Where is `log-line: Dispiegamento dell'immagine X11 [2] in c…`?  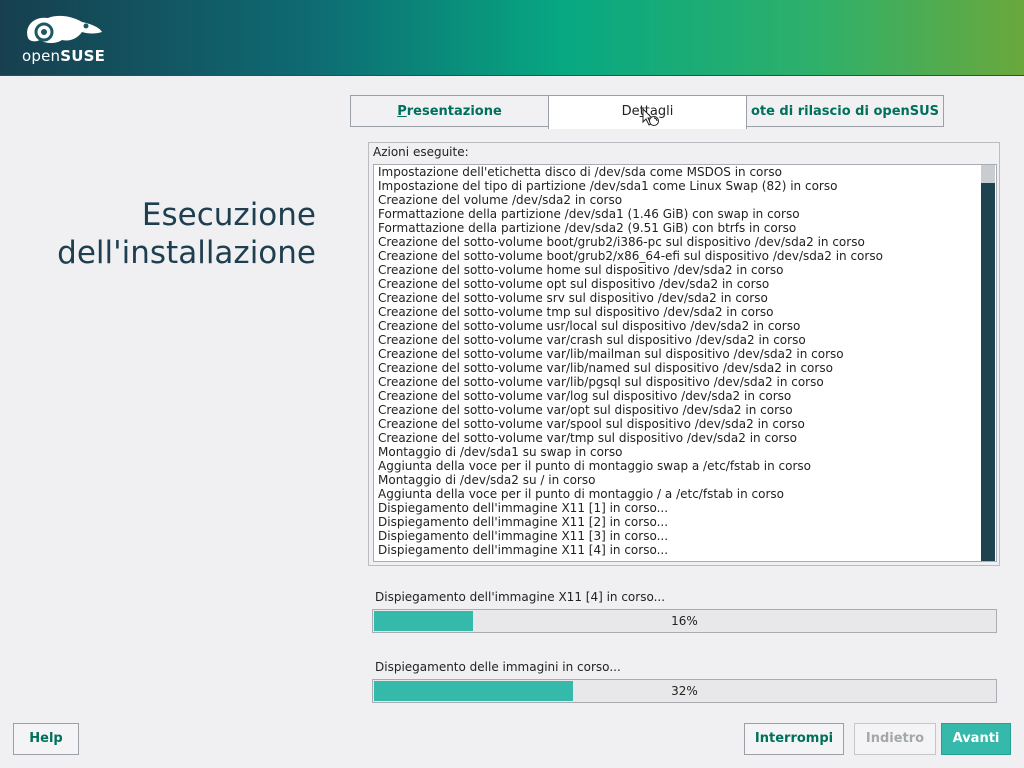 log-line: Dispiegamento dell'immagine X11 [2] in c… is located at coordinates (523, 522).